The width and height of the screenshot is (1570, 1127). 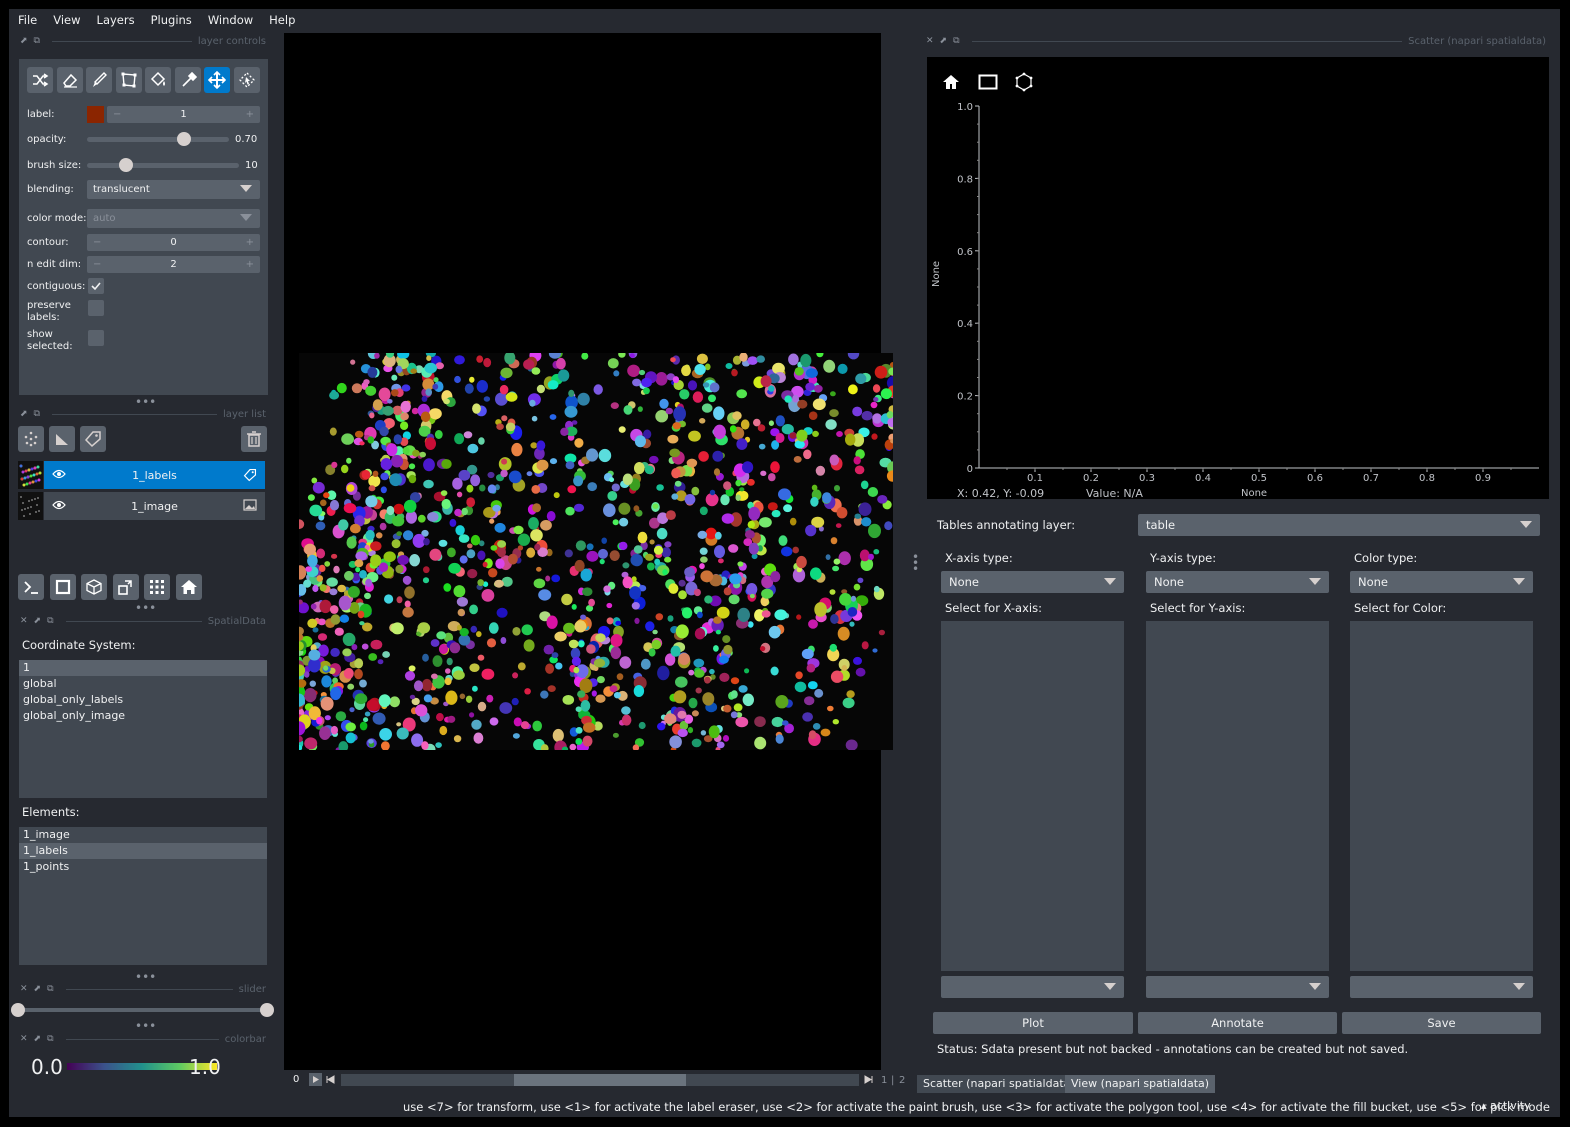 I want to click on grid-button, so click(x=157, y=587).